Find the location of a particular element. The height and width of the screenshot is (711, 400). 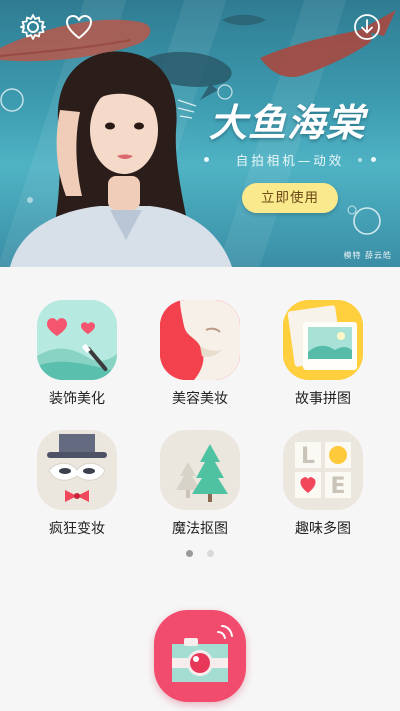

feature-label: 趣味多图 is located at coordinates (323, 529).